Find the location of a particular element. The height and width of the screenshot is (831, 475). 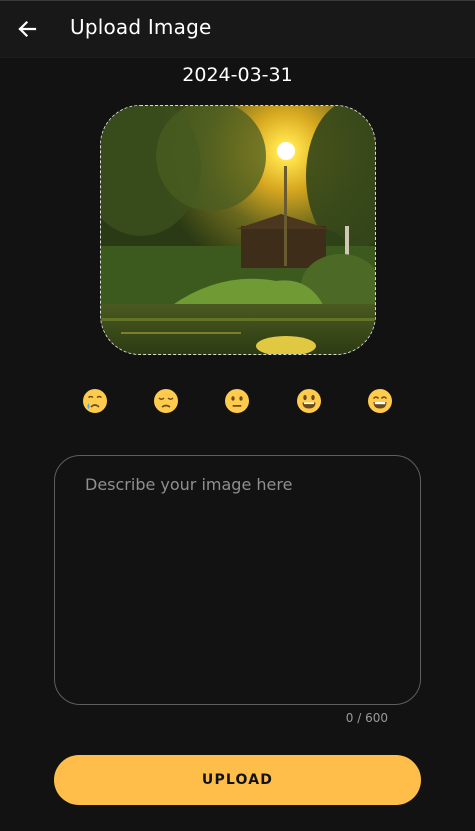

mood-big-grin is located at coordinates (380, 401).